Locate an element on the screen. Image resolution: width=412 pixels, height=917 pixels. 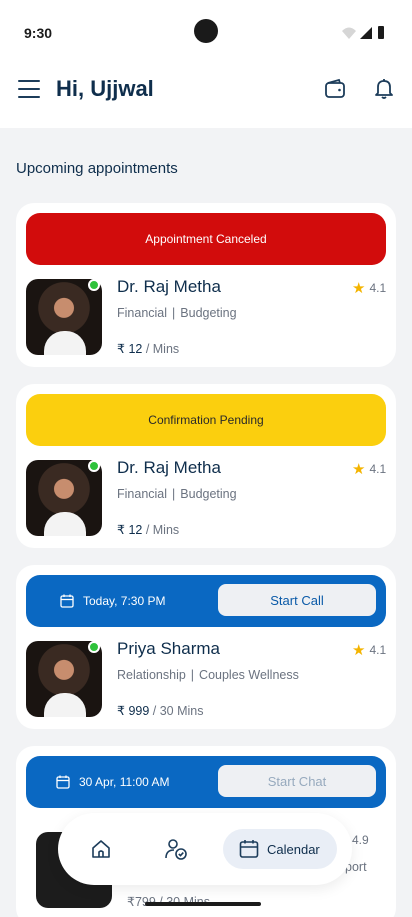
status-icons is located at coordinates (363, 32).